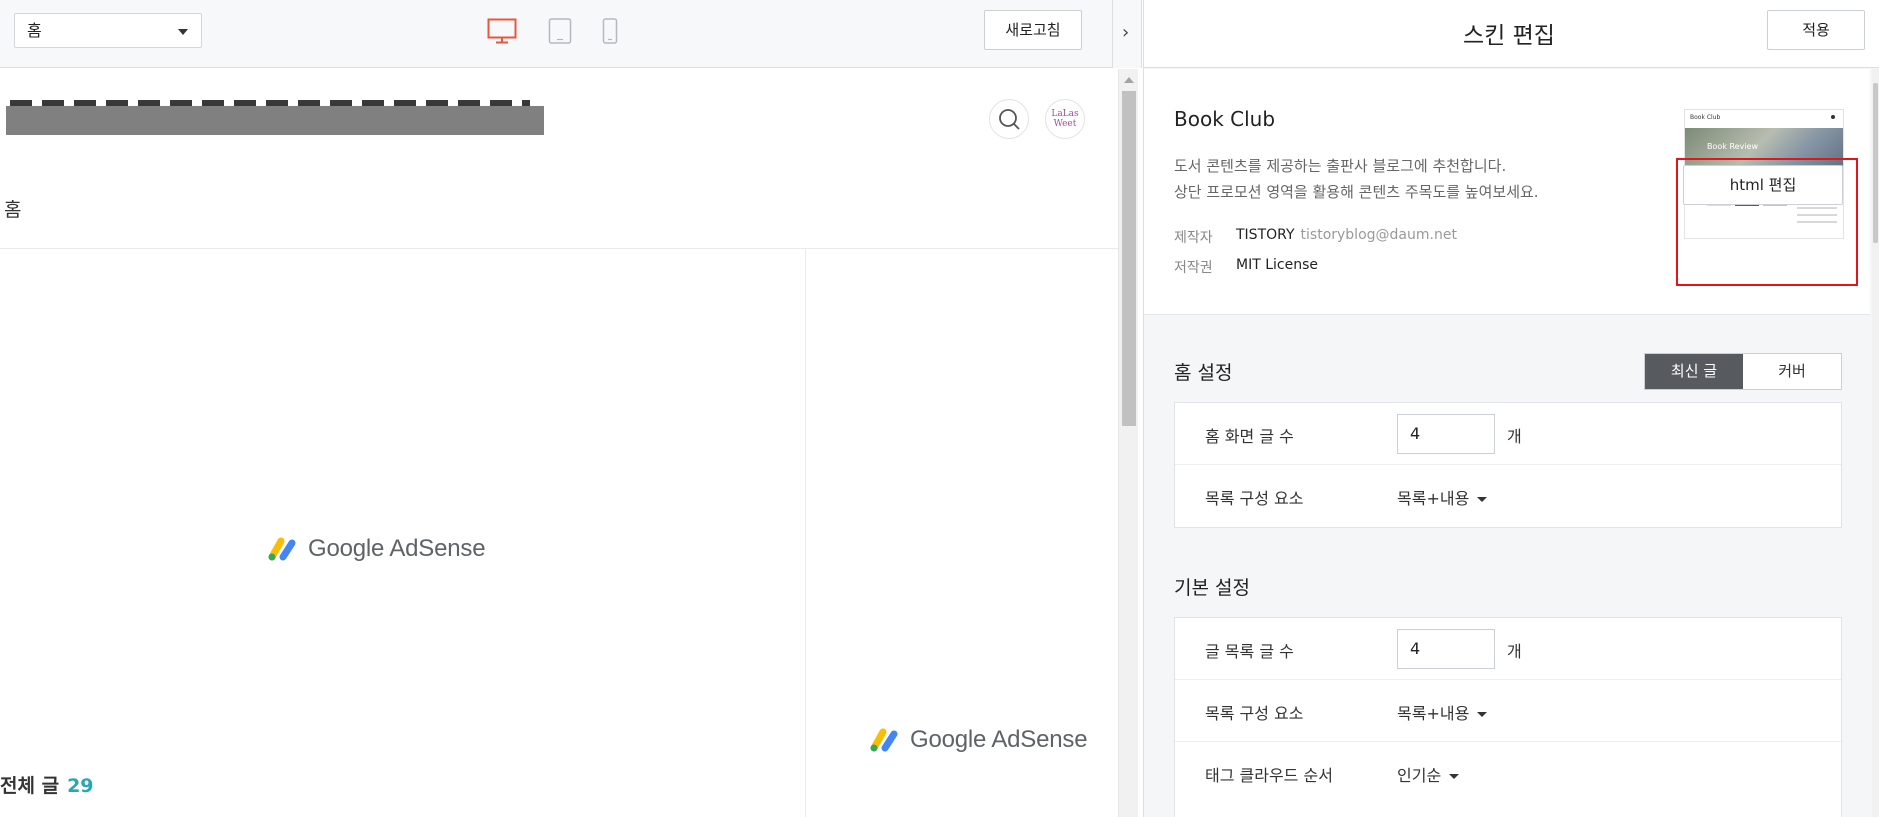 This screenshot has height=817, width=1879. I want to click on setting-label: 글 목록 글 수, so click(1249, 651).